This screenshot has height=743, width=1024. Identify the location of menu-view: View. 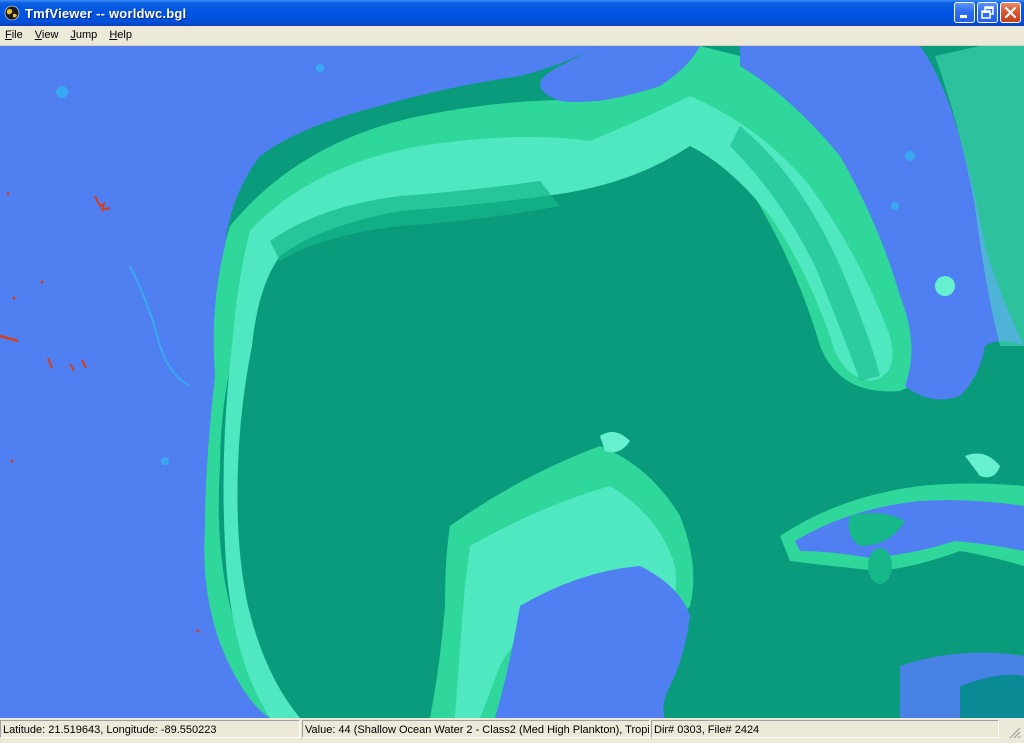
(47, 35).